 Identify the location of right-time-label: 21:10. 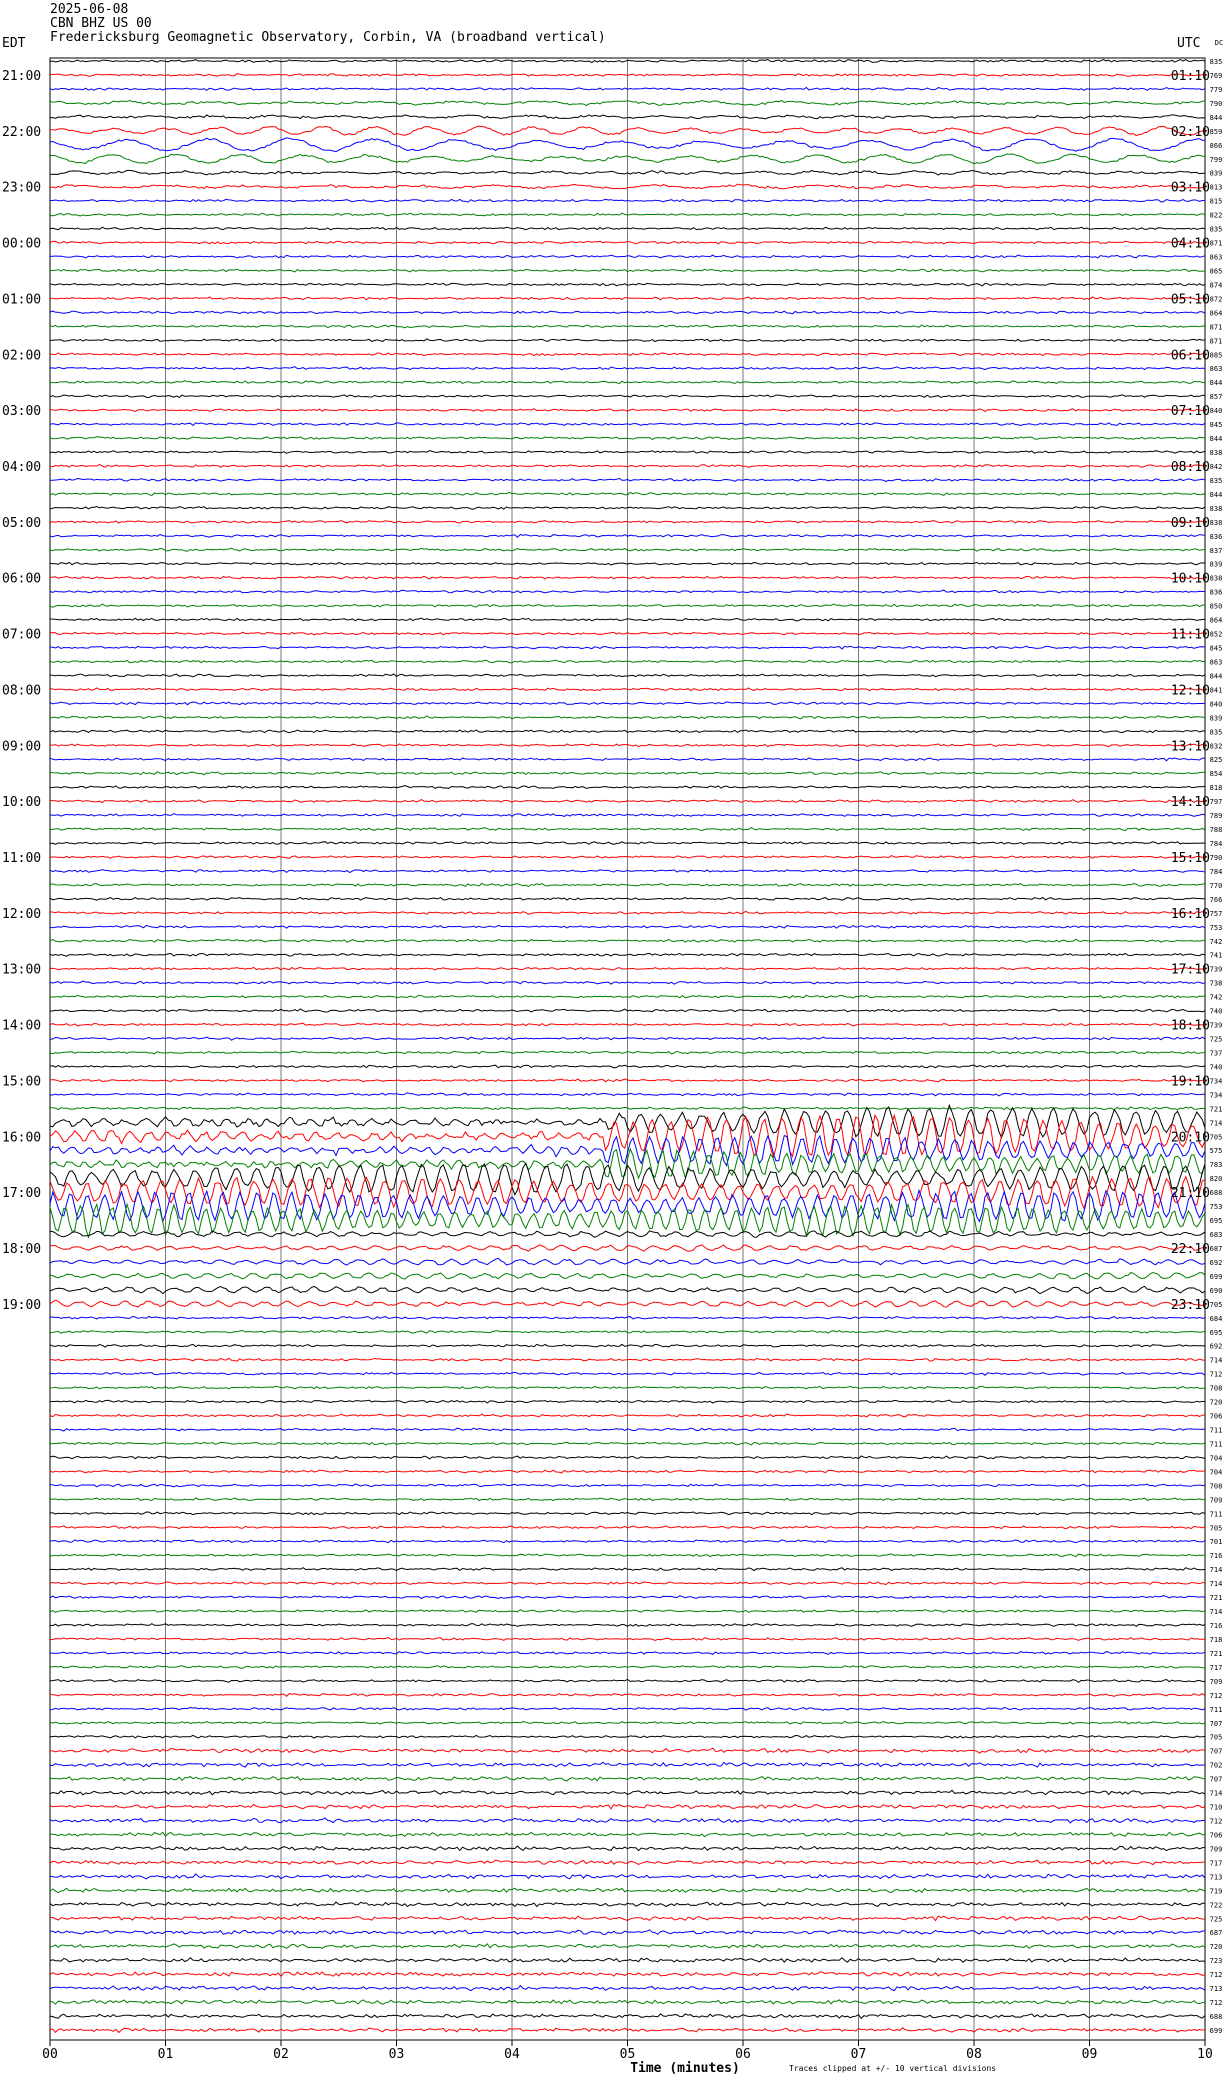
(1190, 1193).